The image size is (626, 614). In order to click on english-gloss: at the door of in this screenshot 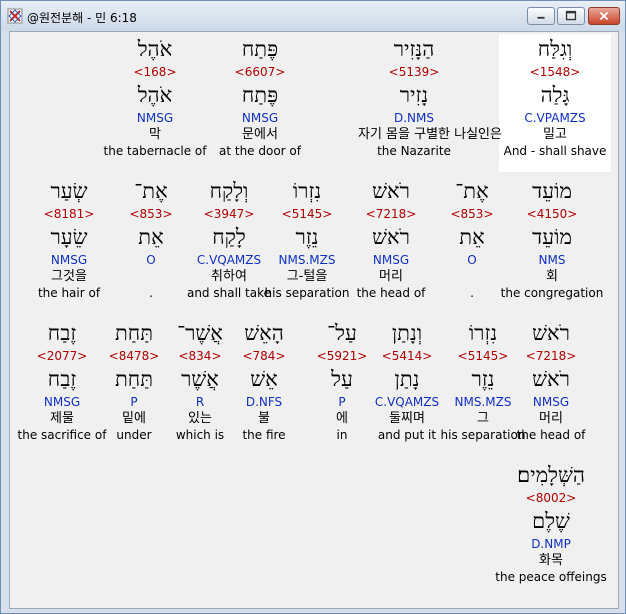, I will do `click(260, 151)`.